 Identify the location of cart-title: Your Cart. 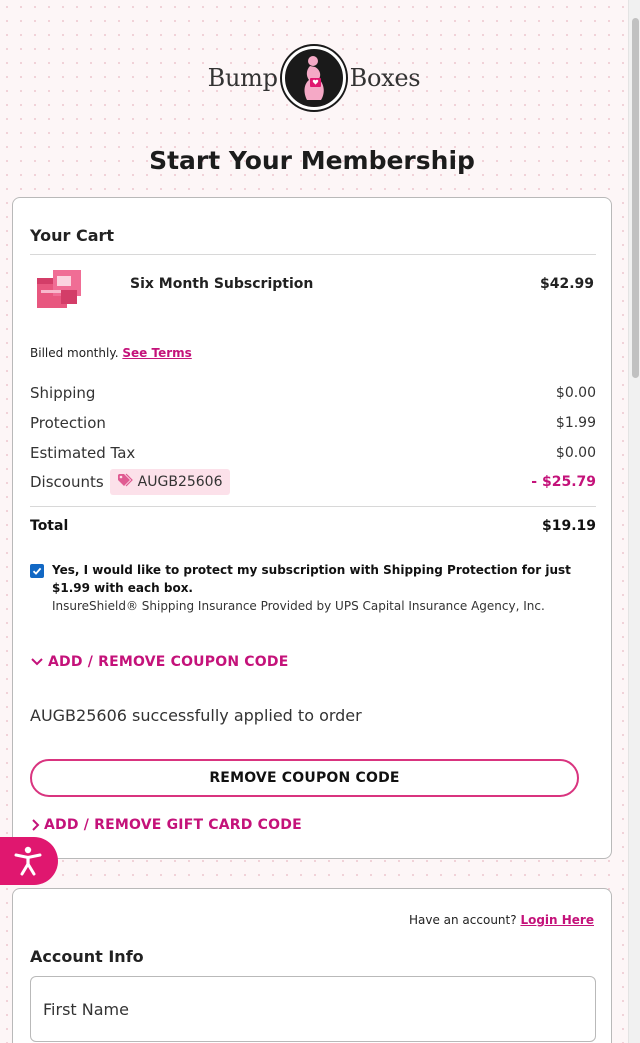
(72, 235).